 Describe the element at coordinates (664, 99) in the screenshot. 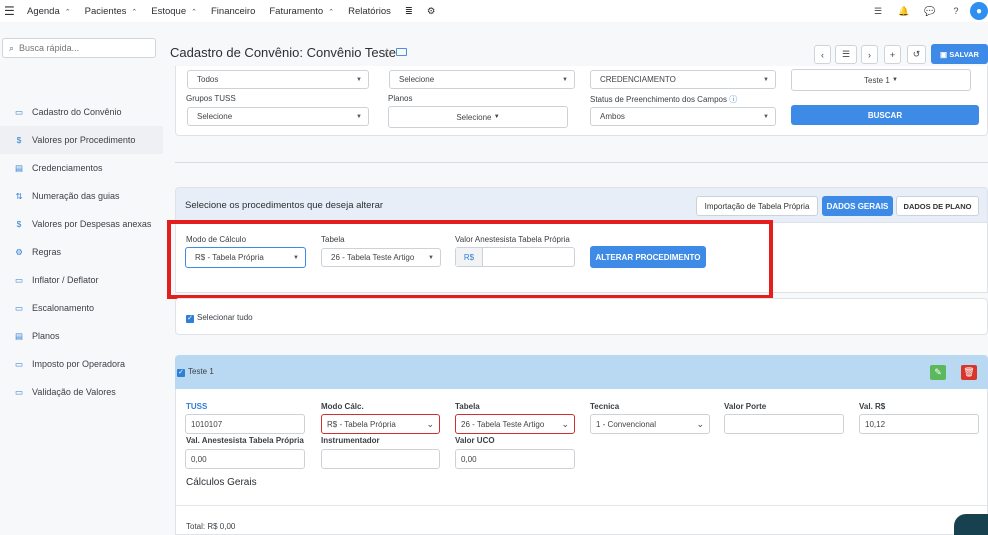

I see `status-label: Status de Preenchimento dos Campos ⓘ` at that location.